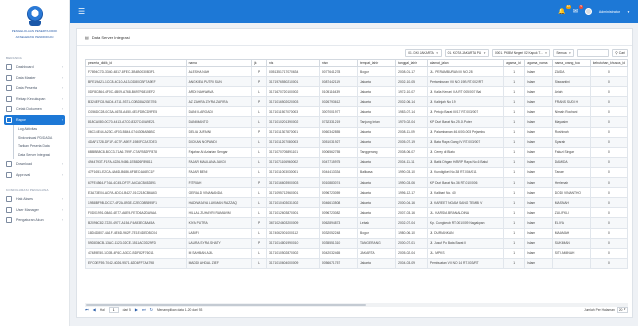 Image resolution: width=638 pixels, height=326 pixels. What do you see at coordinates (34, 220) in the screenshot?
I see `sidebar-item-pengaturan-akun: Pengaturan Akun ›` at bounding box center [34, 220].